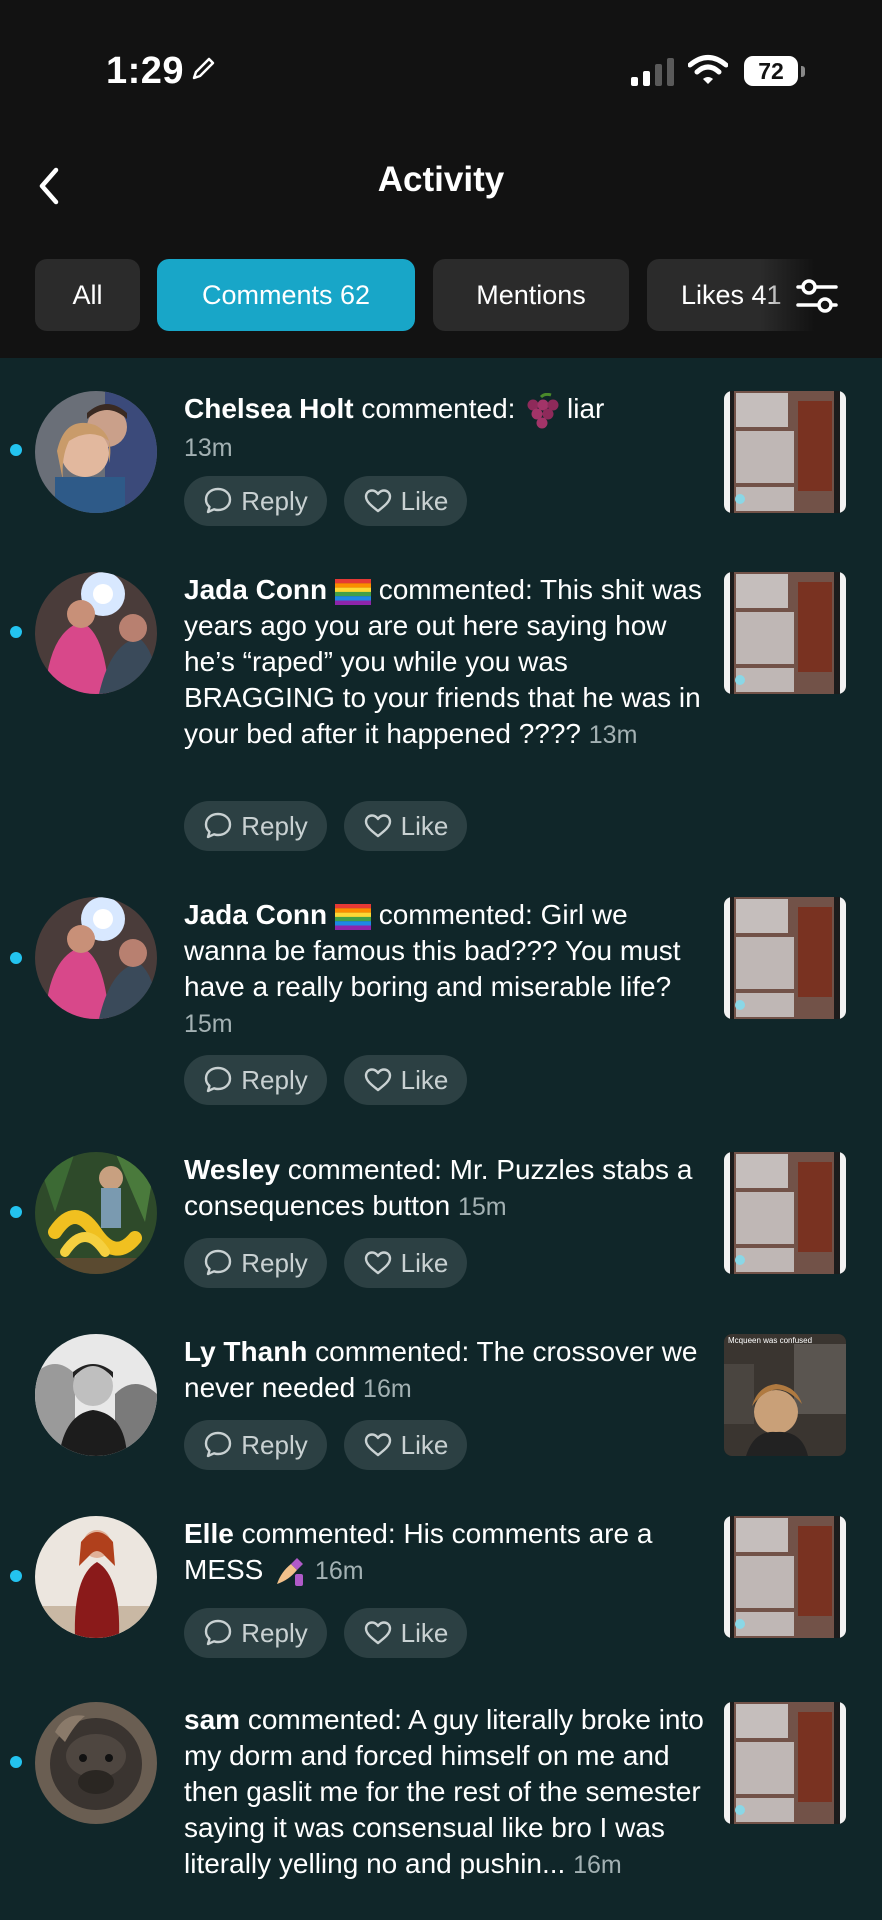 The width and height of the screenshot is (882, 1920). What do you see at coordinates (582, 408) in the screenshot?
I see `comment-body: liar` at bounding box center [582, 408].